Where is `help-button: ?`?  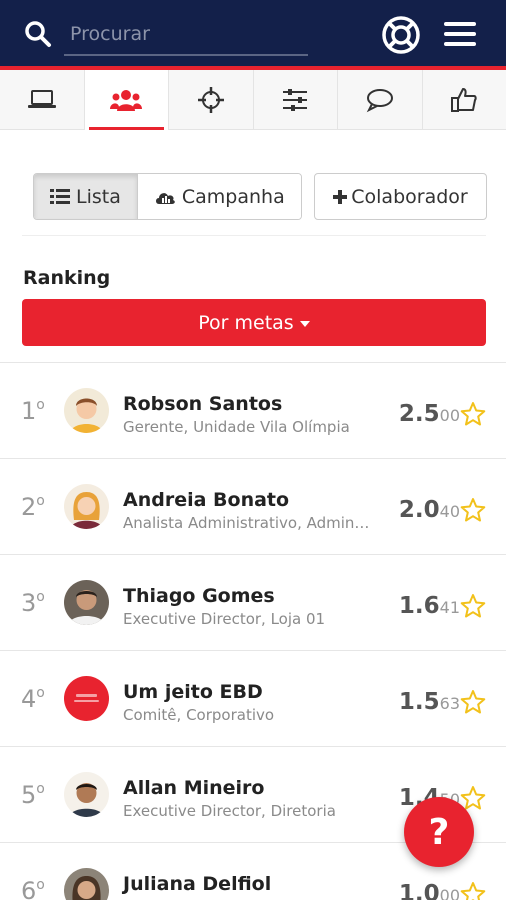 help-button: ? is located at coordinates (439, 832).